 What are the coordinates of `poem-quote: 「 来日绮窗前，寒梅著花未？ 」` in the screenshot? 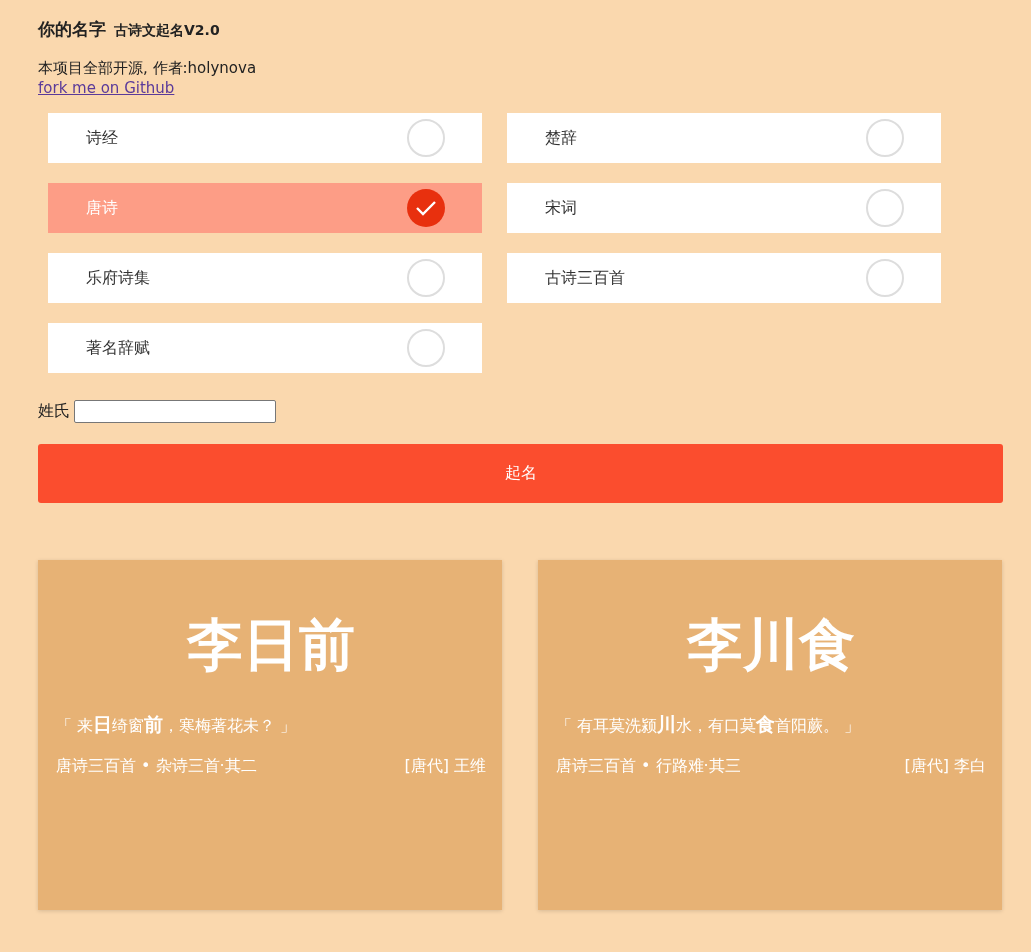 It's located at (177, 724).